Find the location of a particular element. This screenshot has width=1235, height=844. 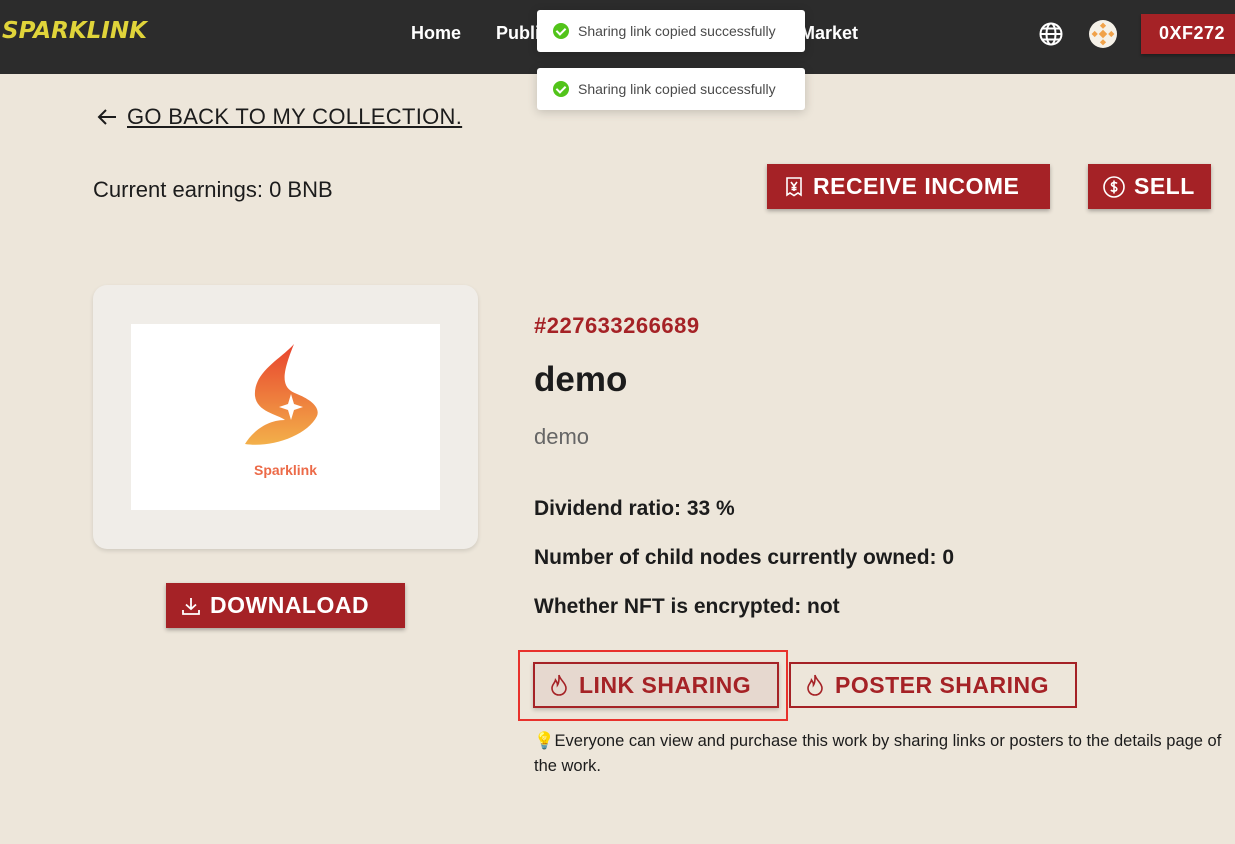

download-label: DOWNALOAD is located at coordinates (290, 605).